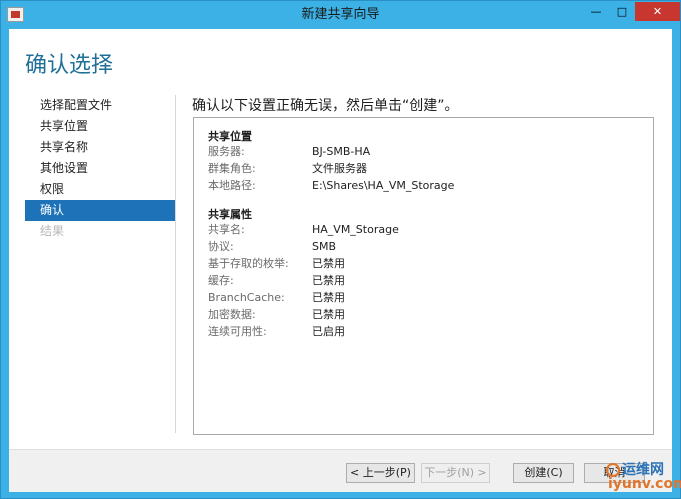  Describe the element at coordinates (248, 263) in the screenshot. I see `summary-key: 基于存取的枚举:` at that location.